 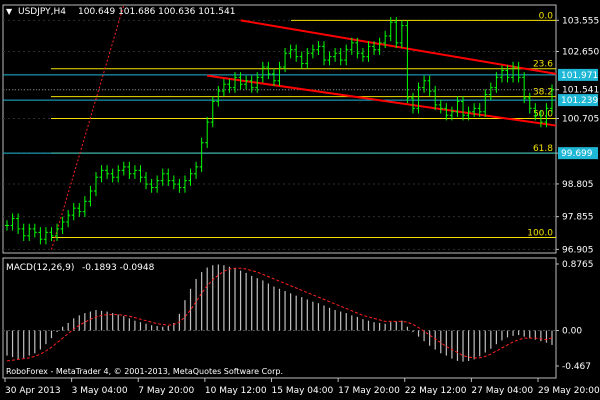 I want to click on price-level-label: 99.699, so click(x=577, y=154).